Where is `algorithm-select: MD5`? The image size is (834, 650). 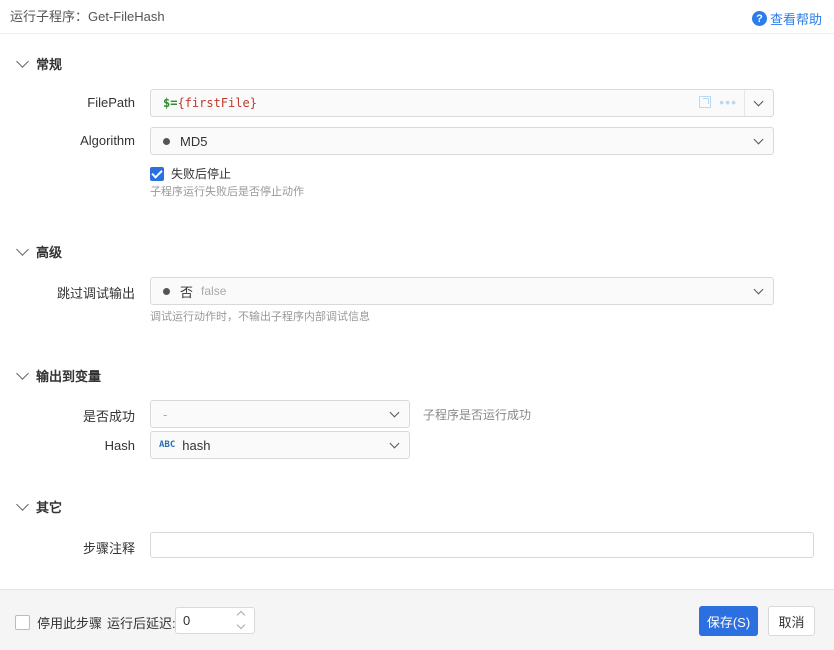
algorithm-select: MD5 is located at coordinates (462, 141).